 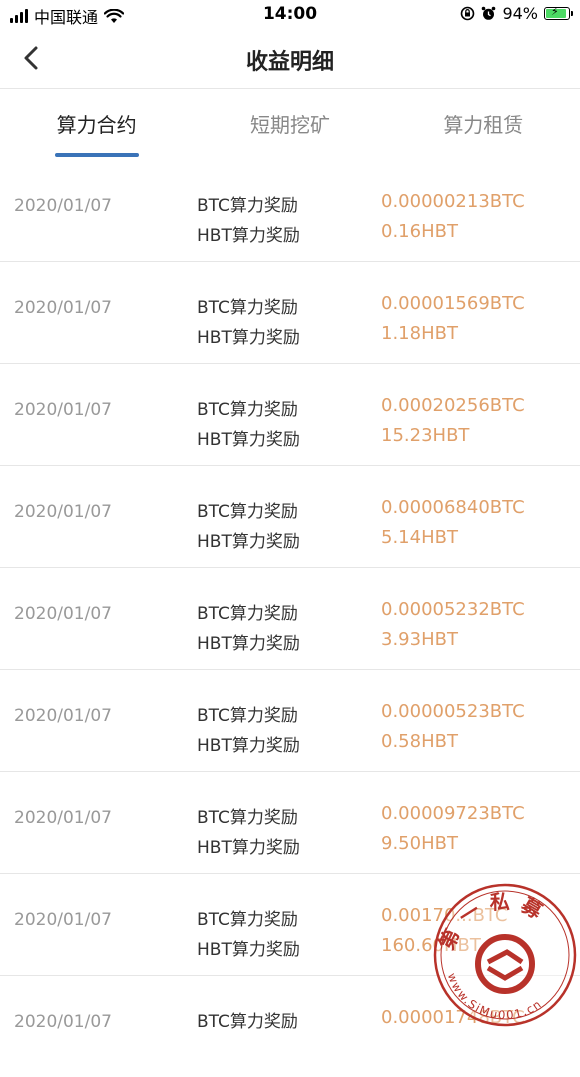 What do you see at coordinates (558, 12) in the screenshot?
I see `battery-icon: ⚡` at bounding box center [558, 12].